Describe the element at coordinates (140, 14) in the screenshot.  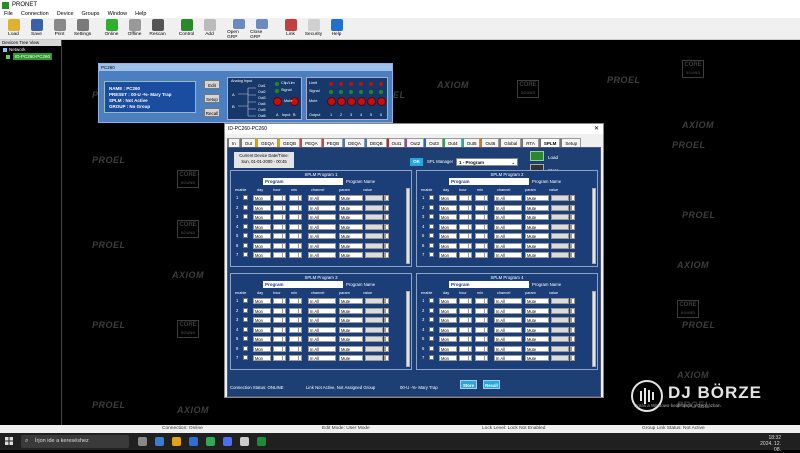
I see `menu-help: Help` at that location.